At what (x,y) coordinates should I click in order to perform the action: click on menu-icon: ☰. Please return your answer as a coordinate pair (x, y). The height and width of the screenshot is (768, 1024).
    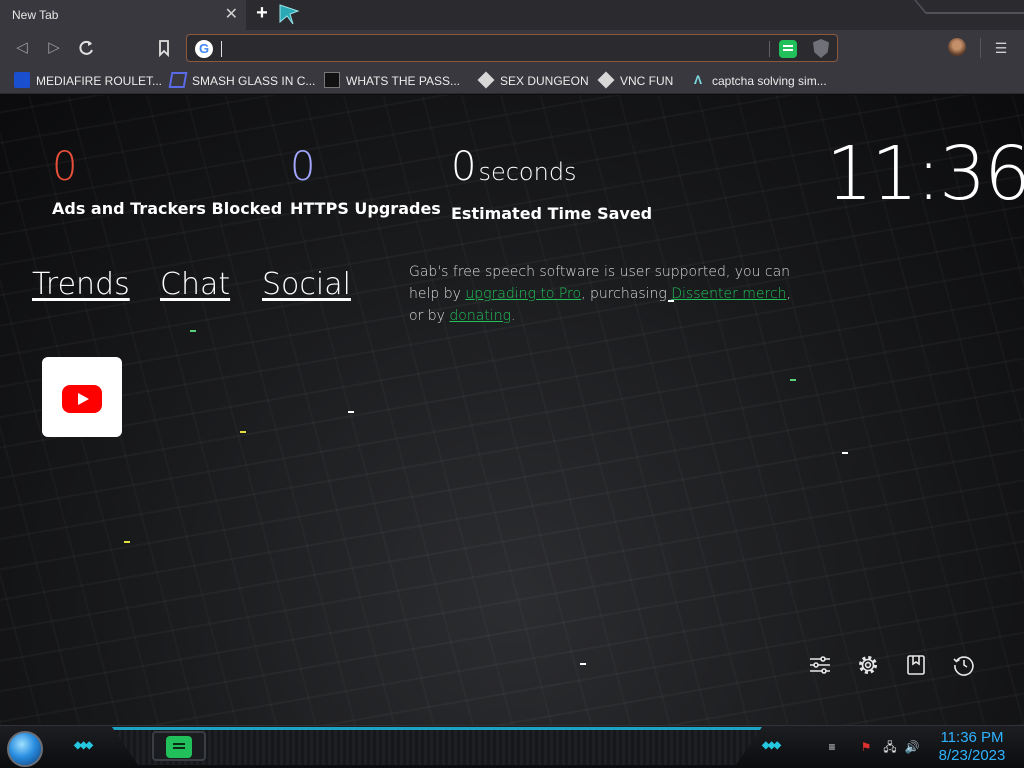
    Looking at the image, I should click on (1001, 48).